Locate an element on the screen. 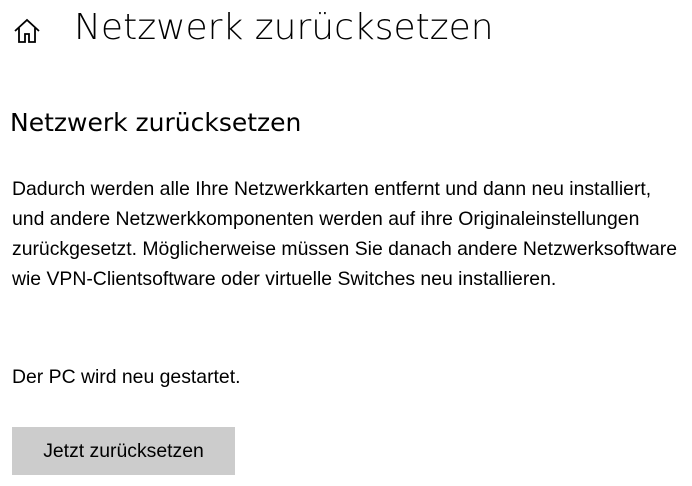  page-header: Netzwerk zurücksetzen is located at coordinates (346, 31).